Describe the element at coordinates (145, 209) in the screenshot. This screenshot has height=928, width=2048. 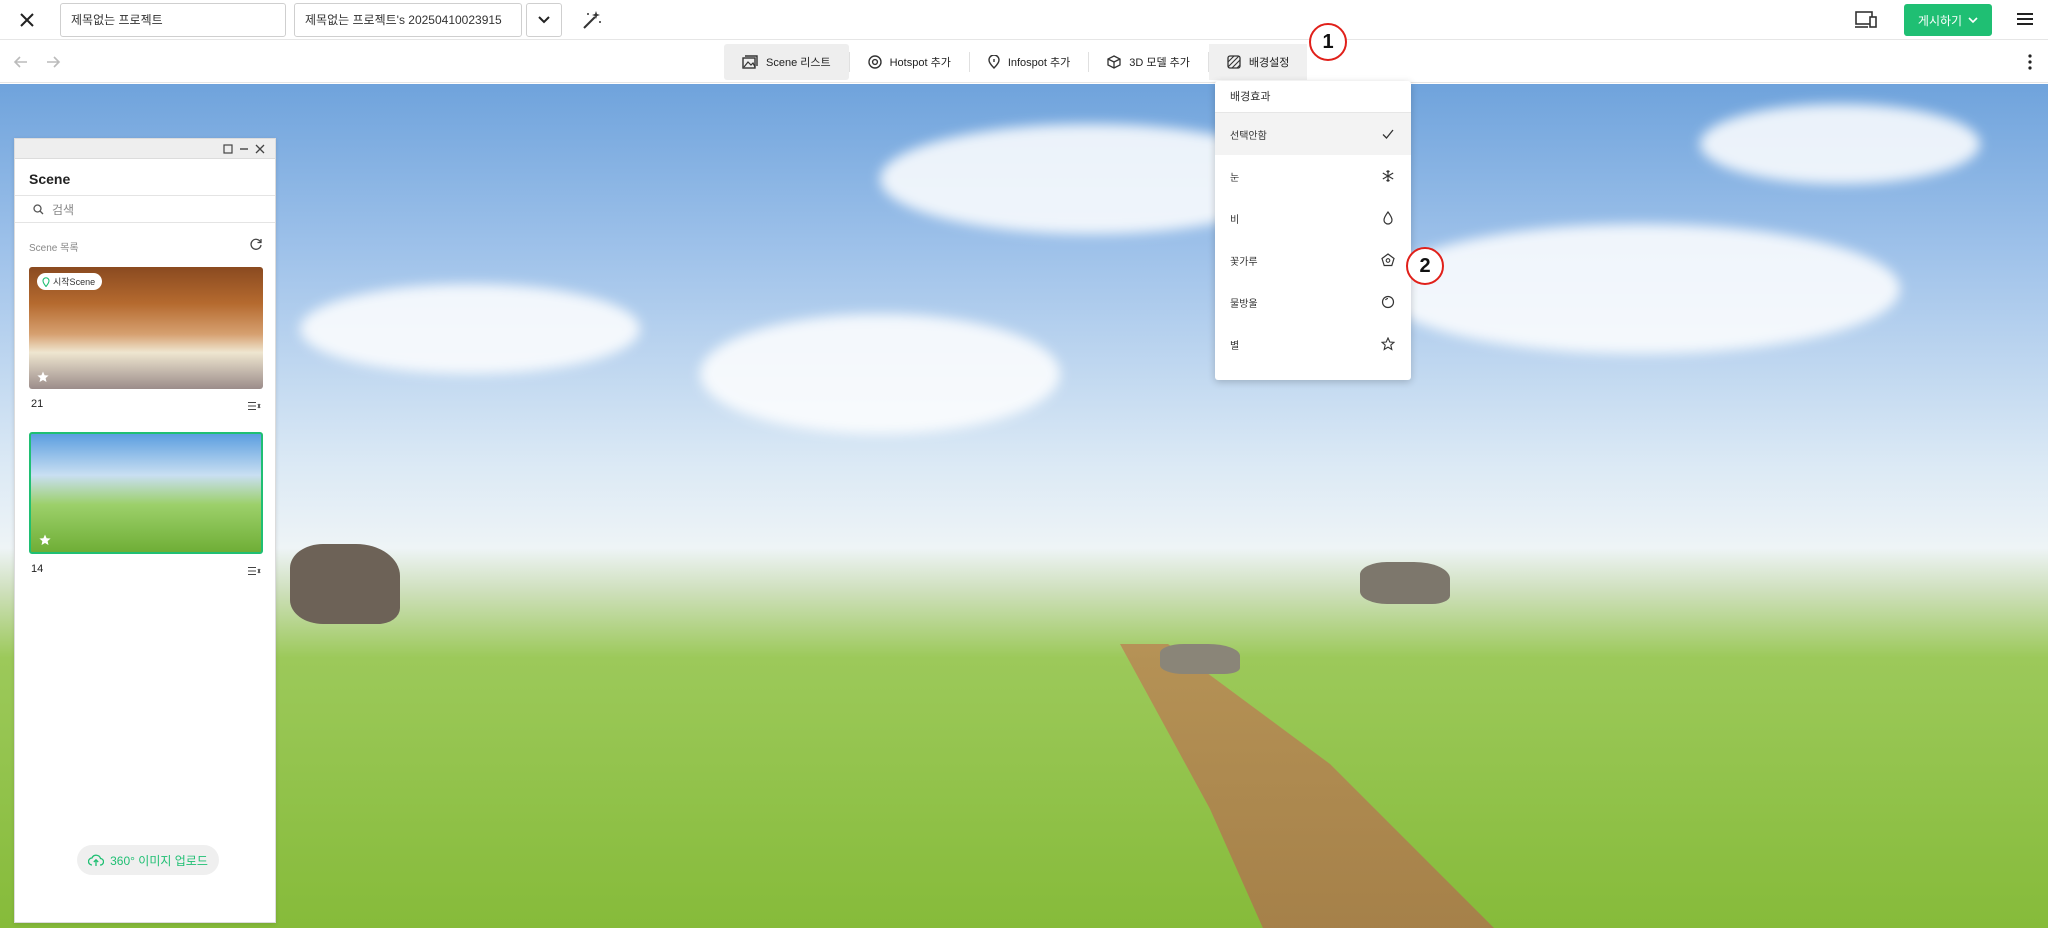
I see `scene-search-input: 검색` at that location.